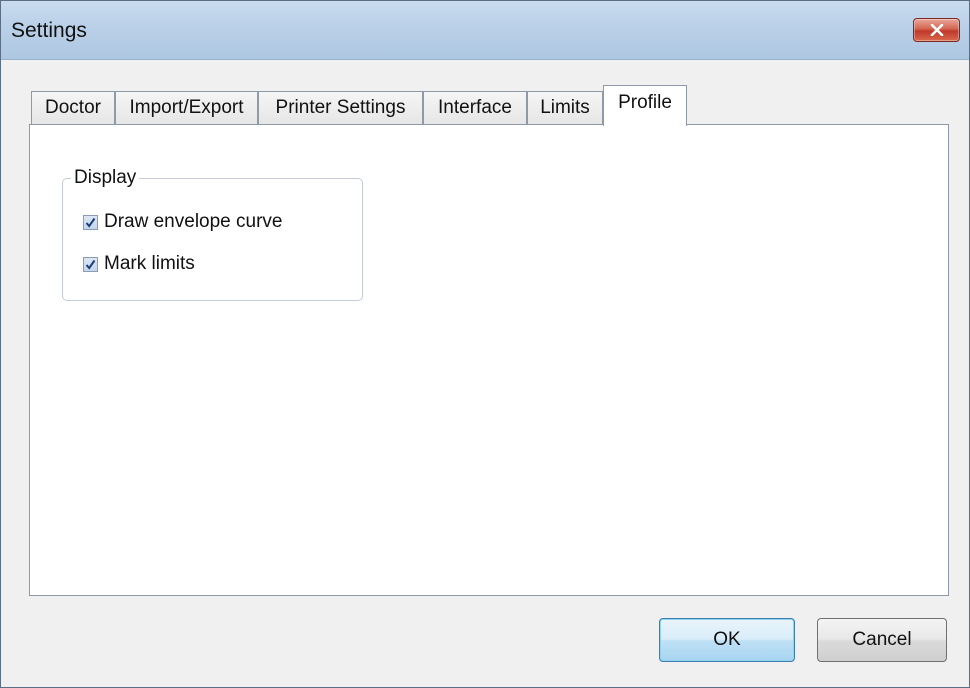  I want to click on button-label: Cancel, so click(882, 639).